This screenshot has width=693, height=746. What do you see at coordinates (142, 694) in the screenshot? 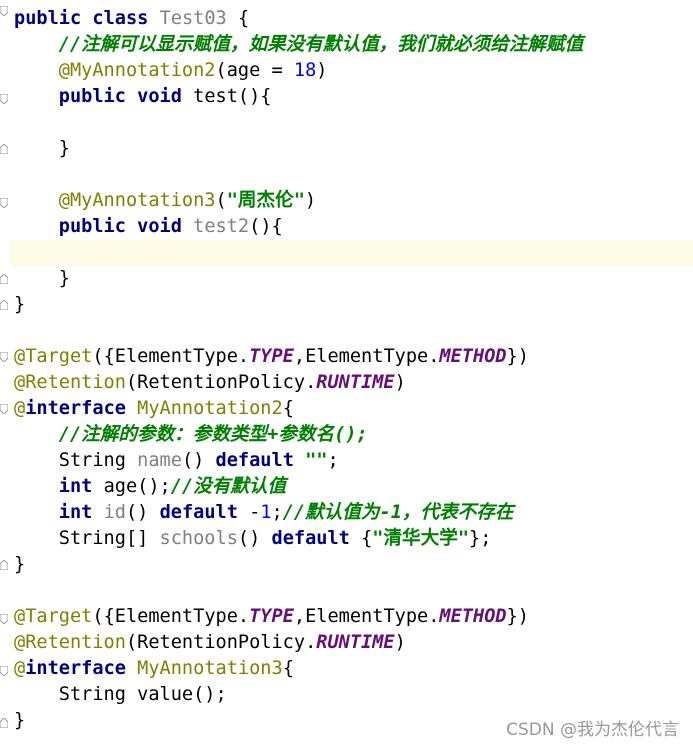
I see `code-text: String value();` at bounding box center [142, 694].